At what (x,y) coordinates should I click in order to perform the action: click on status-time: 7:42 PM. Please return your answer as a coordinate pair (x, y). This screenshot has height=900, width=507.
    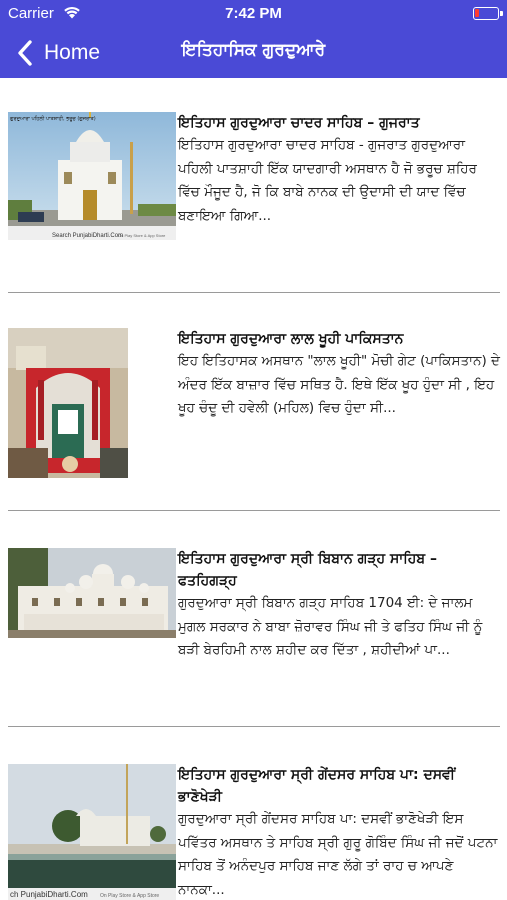
    Looking at the image, I should click on (253, 13).